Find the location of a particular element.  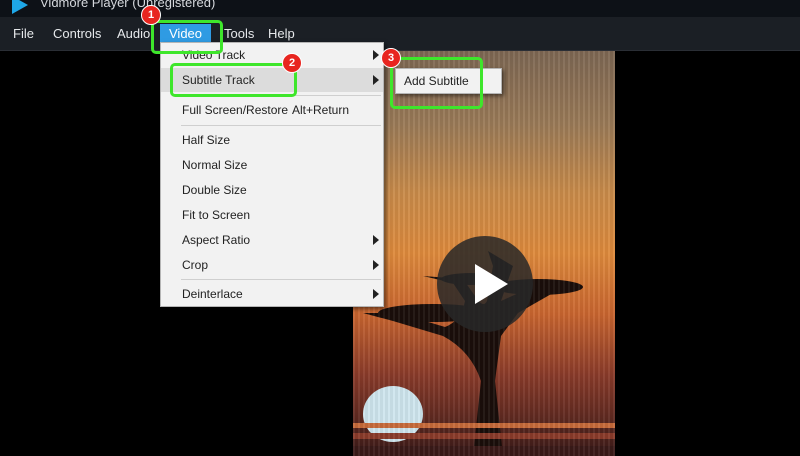

highlight-box-add-subtitle is located at coordinates (436, 83).